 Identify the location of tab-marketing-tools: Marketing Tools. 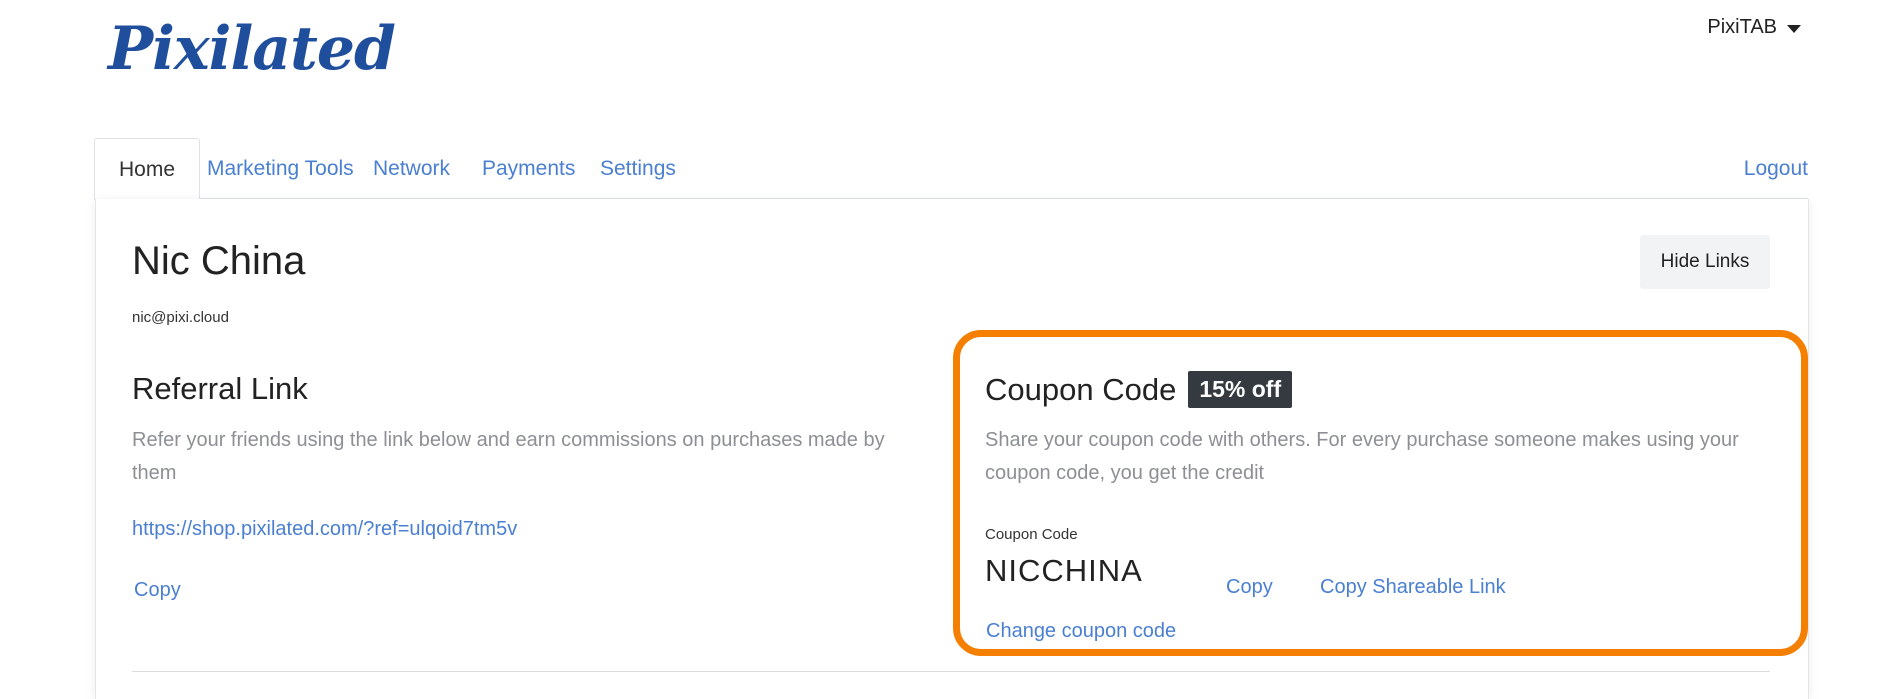
(280, 168).